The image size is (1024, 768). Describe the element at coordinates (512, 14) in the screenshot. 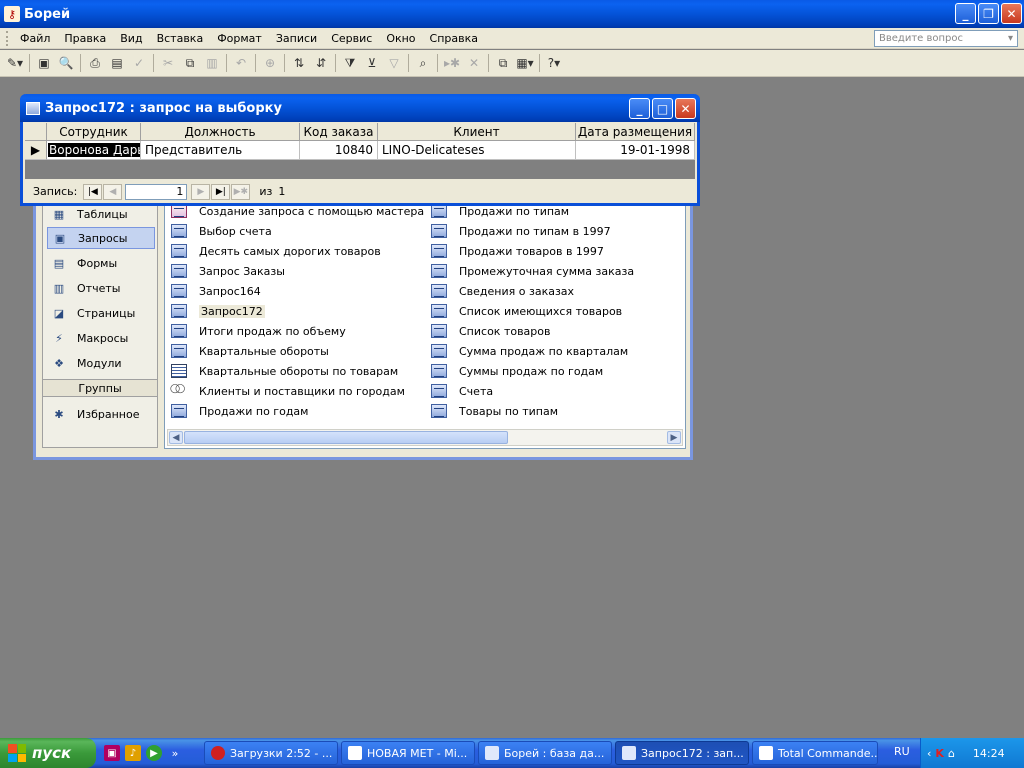

I see `app-title-bar: ⚷ Борей _ ❐ ✕` at that location.